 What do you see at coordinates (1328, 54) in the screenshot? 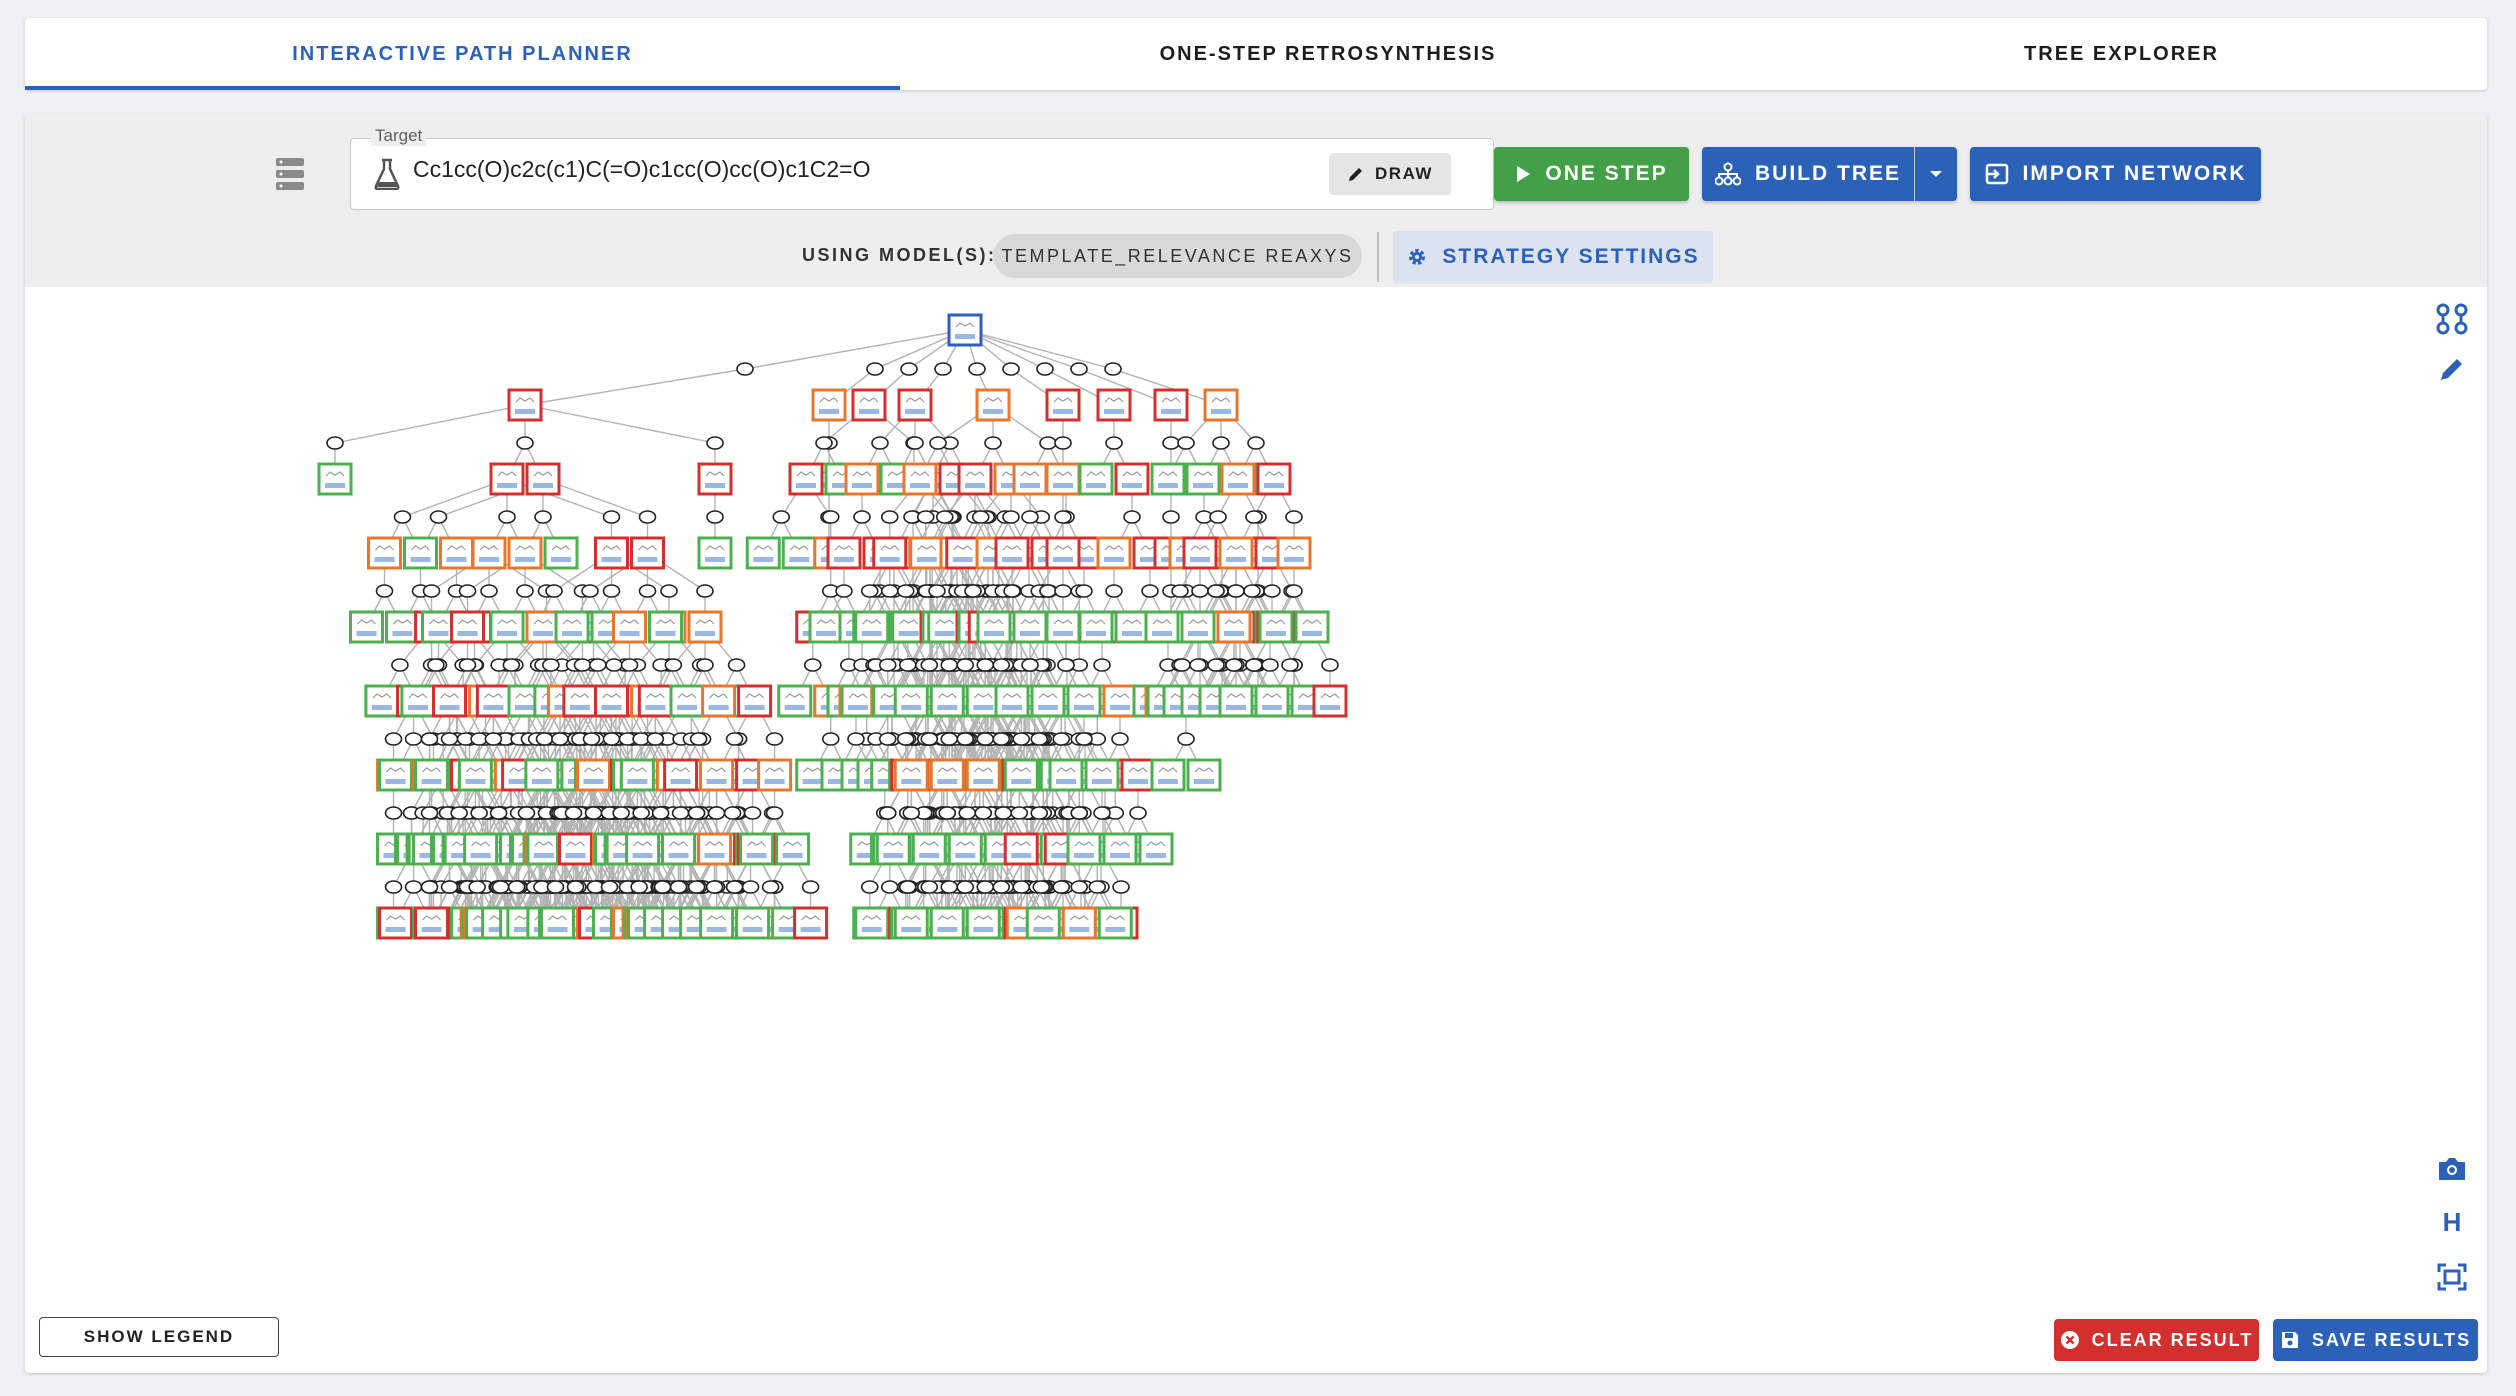
I see `tab-one-step-retrosynthesis: ONE-STEP RETROSYNTHESIS` at bounding box center [1328, 54].